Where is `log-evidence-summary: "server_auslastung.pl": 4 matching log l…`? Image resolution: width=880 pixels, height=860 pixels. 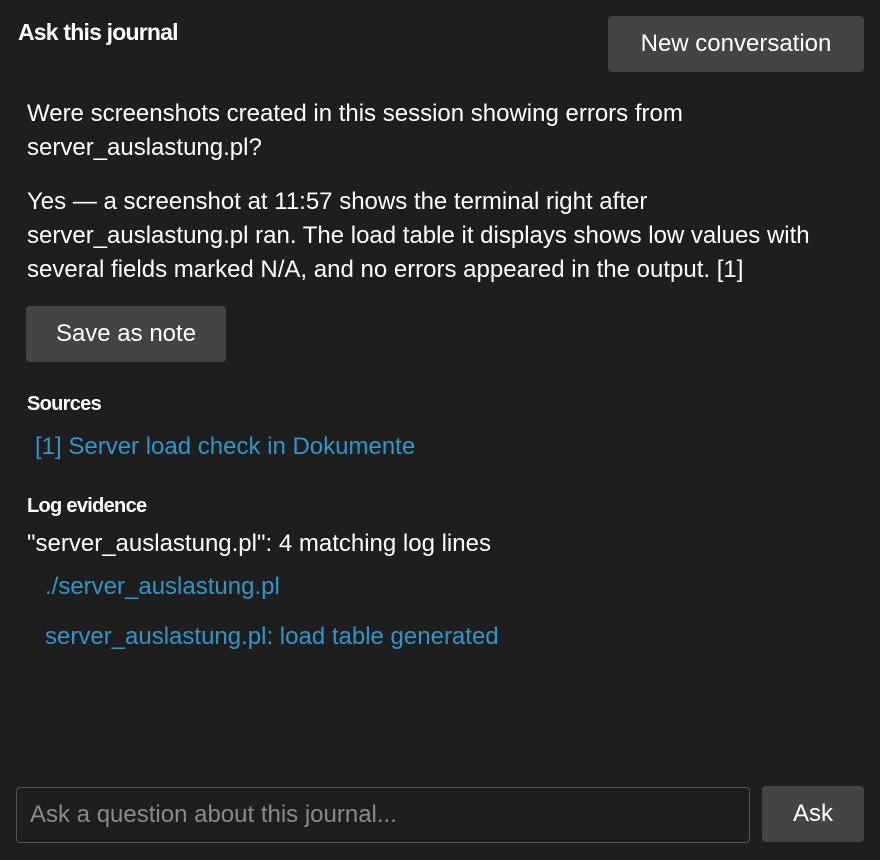
log-evidence-summary: "server_auslastung.pl": 4 matching log l… is located at coordinates (259, 543).